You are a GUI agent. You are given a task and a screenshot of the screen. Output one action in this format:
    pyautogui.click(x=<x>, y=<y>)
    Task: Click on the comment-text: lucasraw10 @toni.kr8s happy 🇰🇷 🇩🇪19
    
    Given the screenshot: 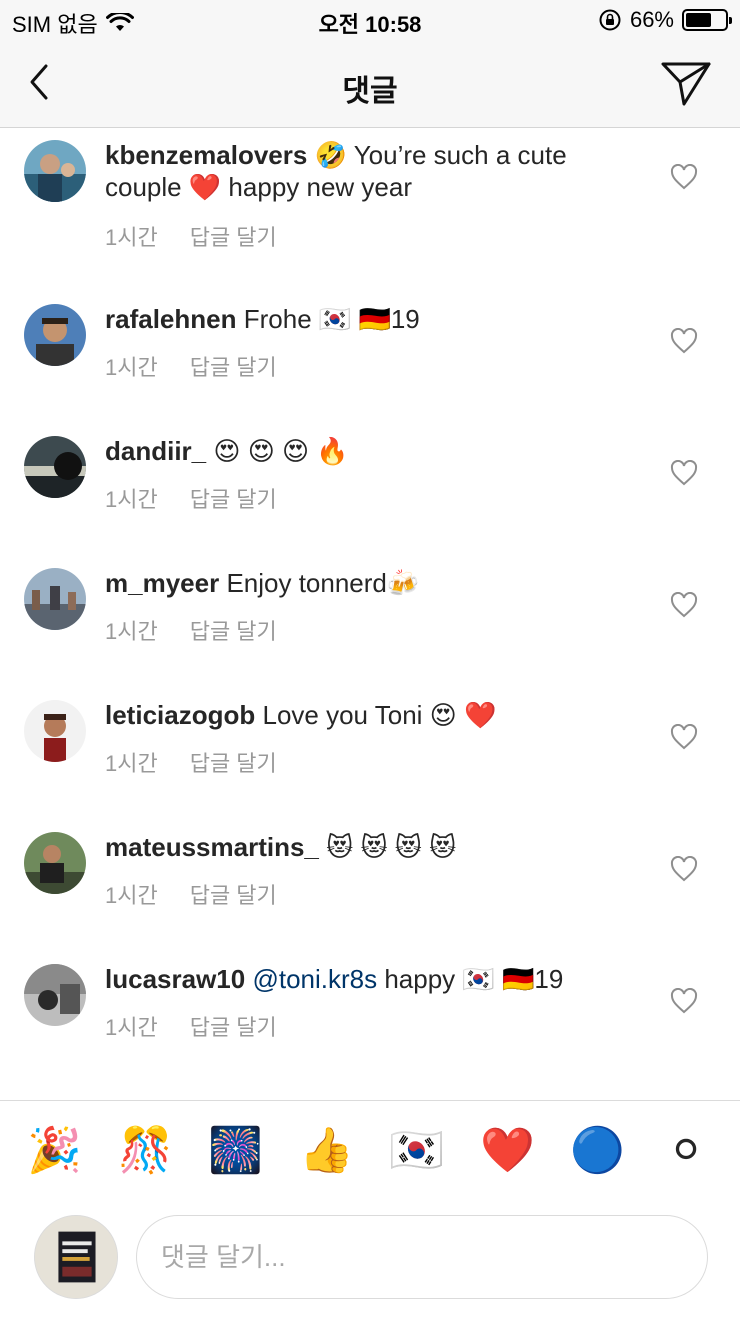 What is the action you would take?
    pyautogui.click(x=375, y=979)
    